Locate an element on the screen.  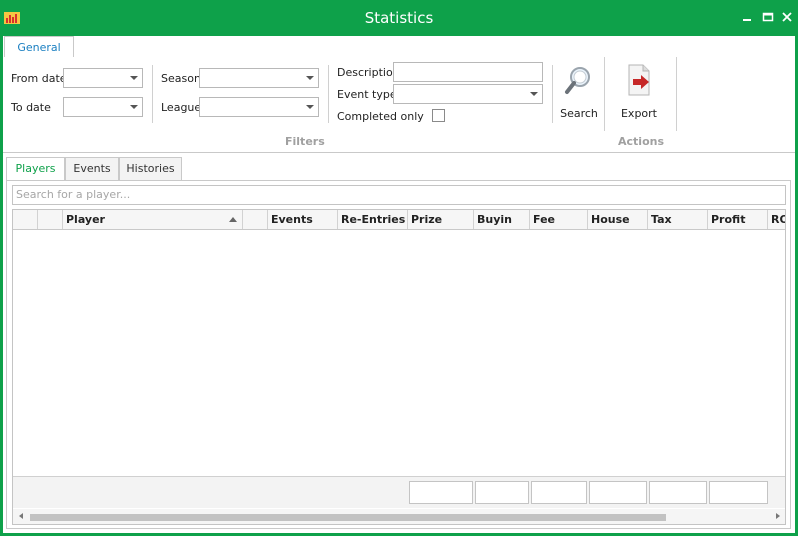
sort-ascending-icon is located at coordinates (233, 219).